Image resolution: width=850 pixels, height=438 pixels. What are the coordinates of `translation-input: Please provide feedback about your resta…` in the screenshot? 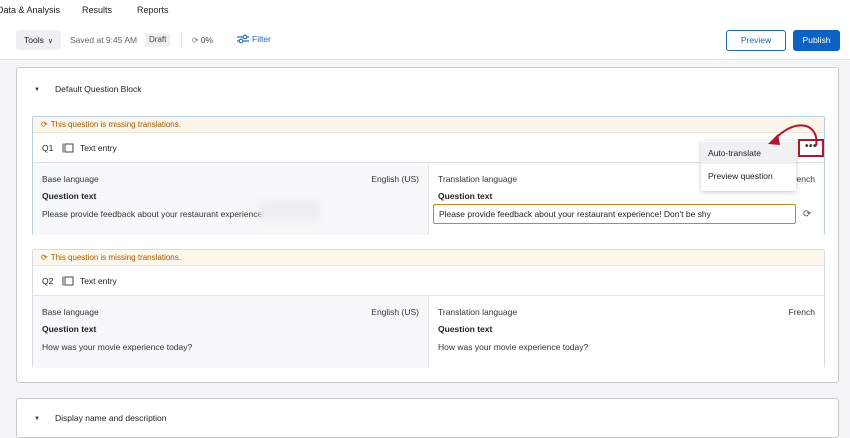 It's located at (614, 214).